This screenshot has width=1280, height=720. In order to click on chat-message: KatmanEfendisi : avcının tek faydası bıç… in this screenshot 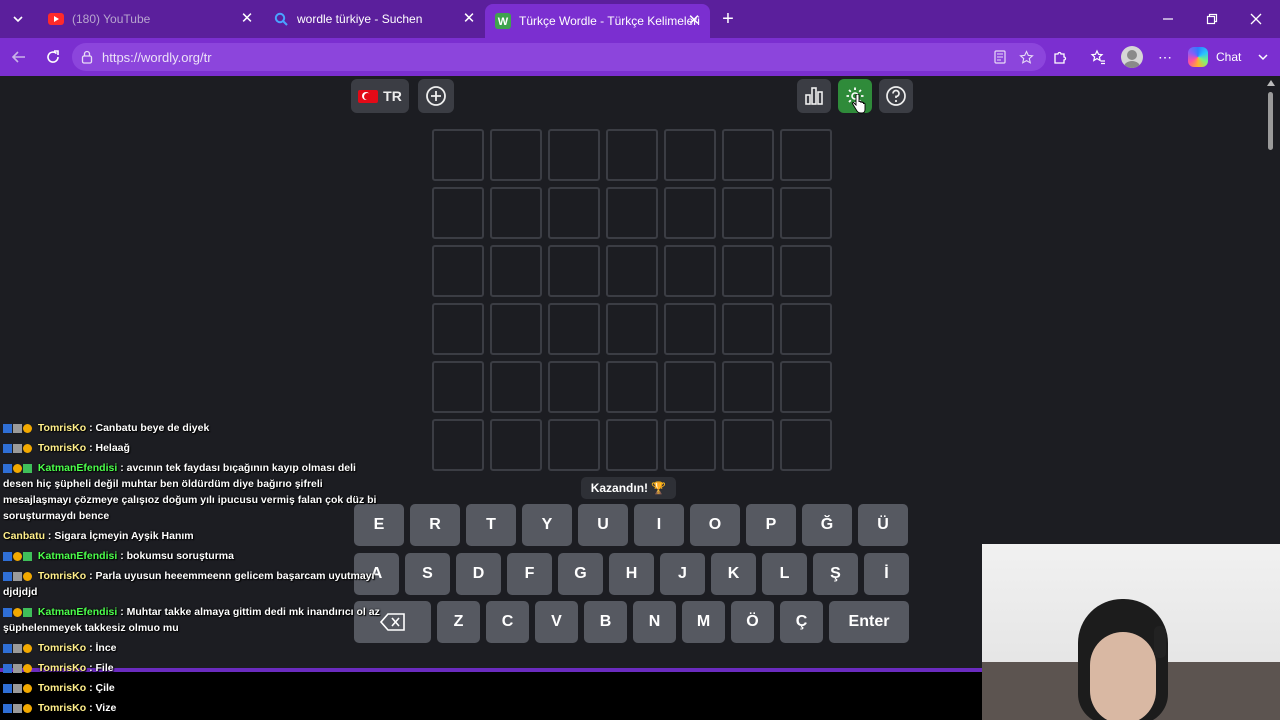, I will do `click(192, 492)`.